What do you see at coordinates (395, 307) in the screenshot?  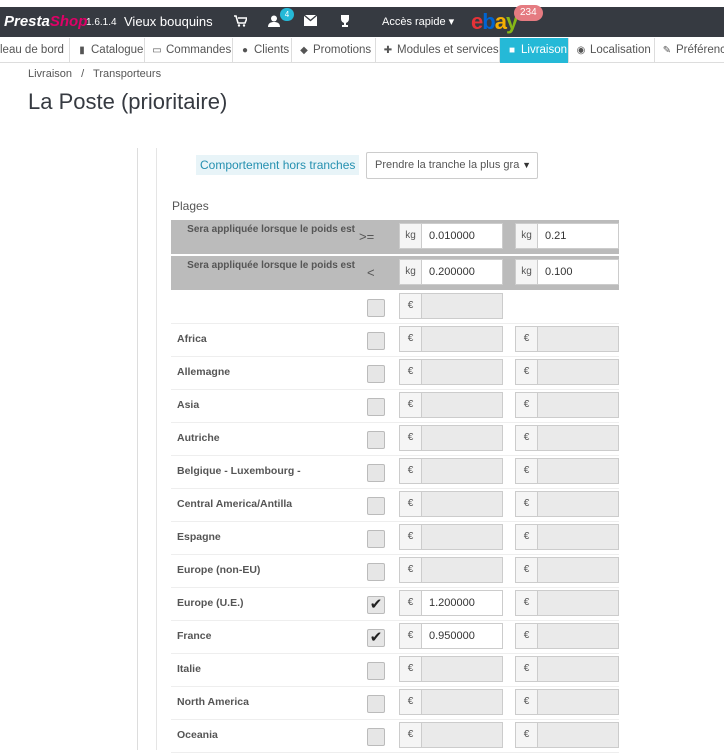 I see `all-zones-row: €` at bounding box center [395, 307].